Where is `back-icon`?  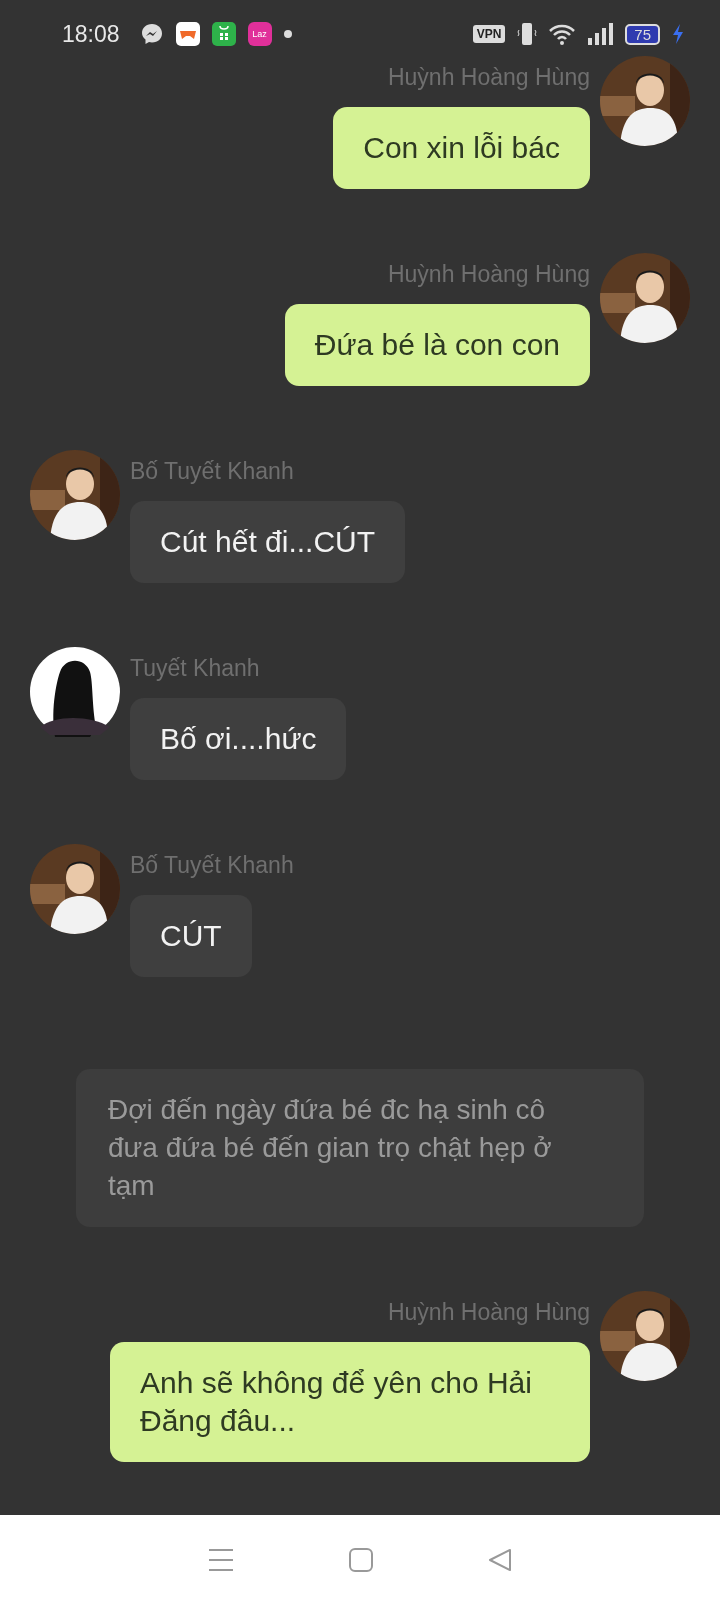 back-icon is located at coordinates (500, 1559).